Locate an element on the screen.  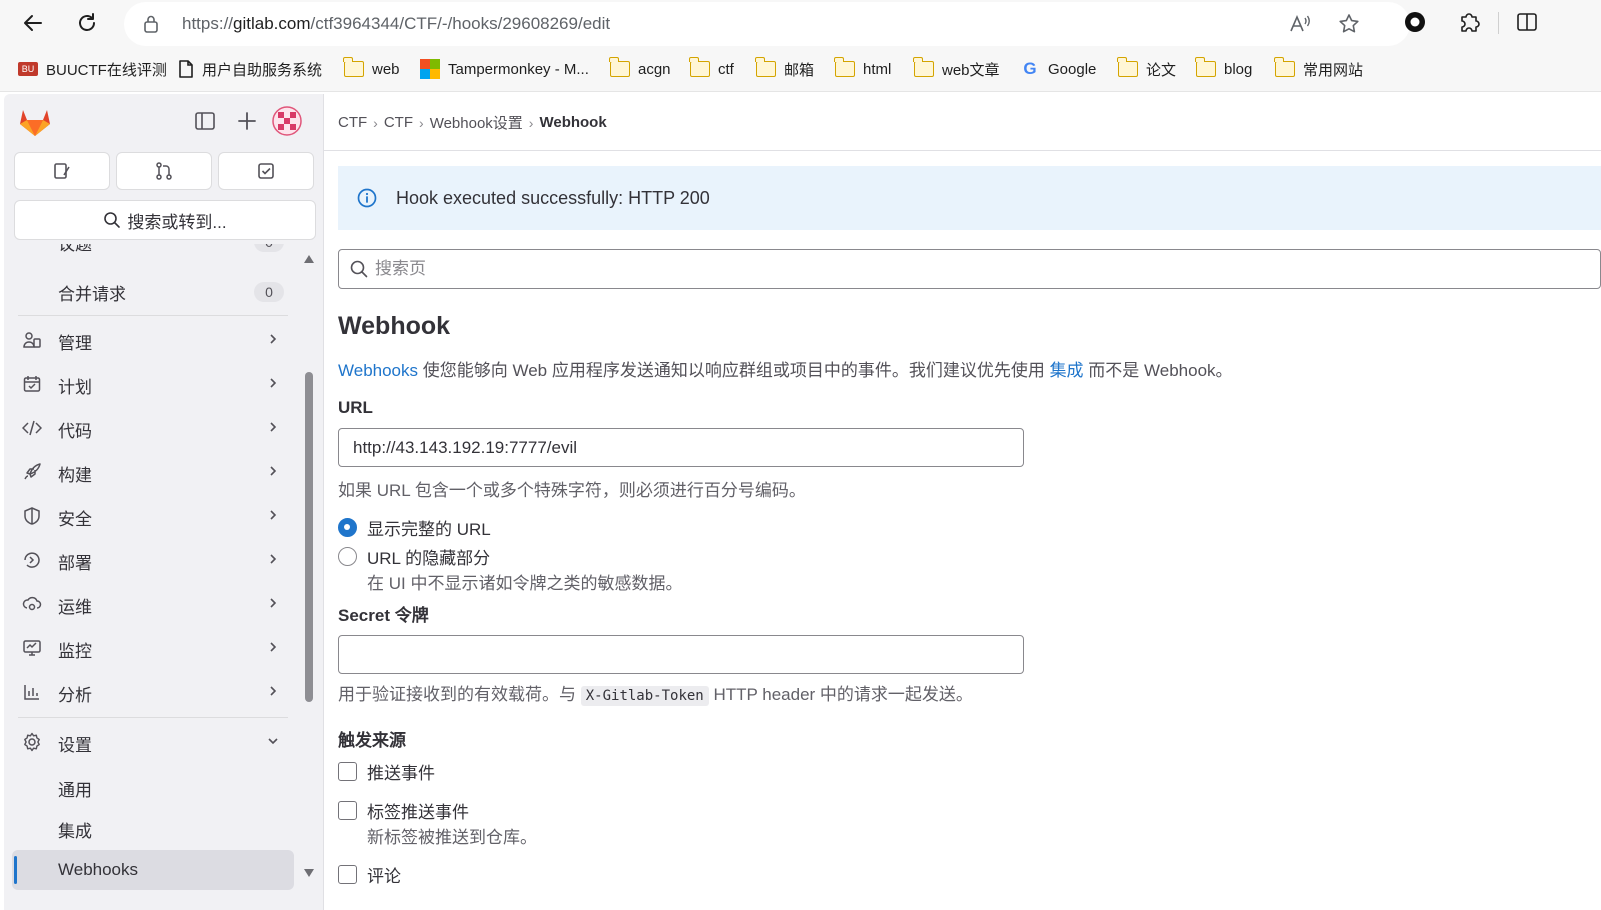
bookmark-label: web is located at coordinates (386, 69).